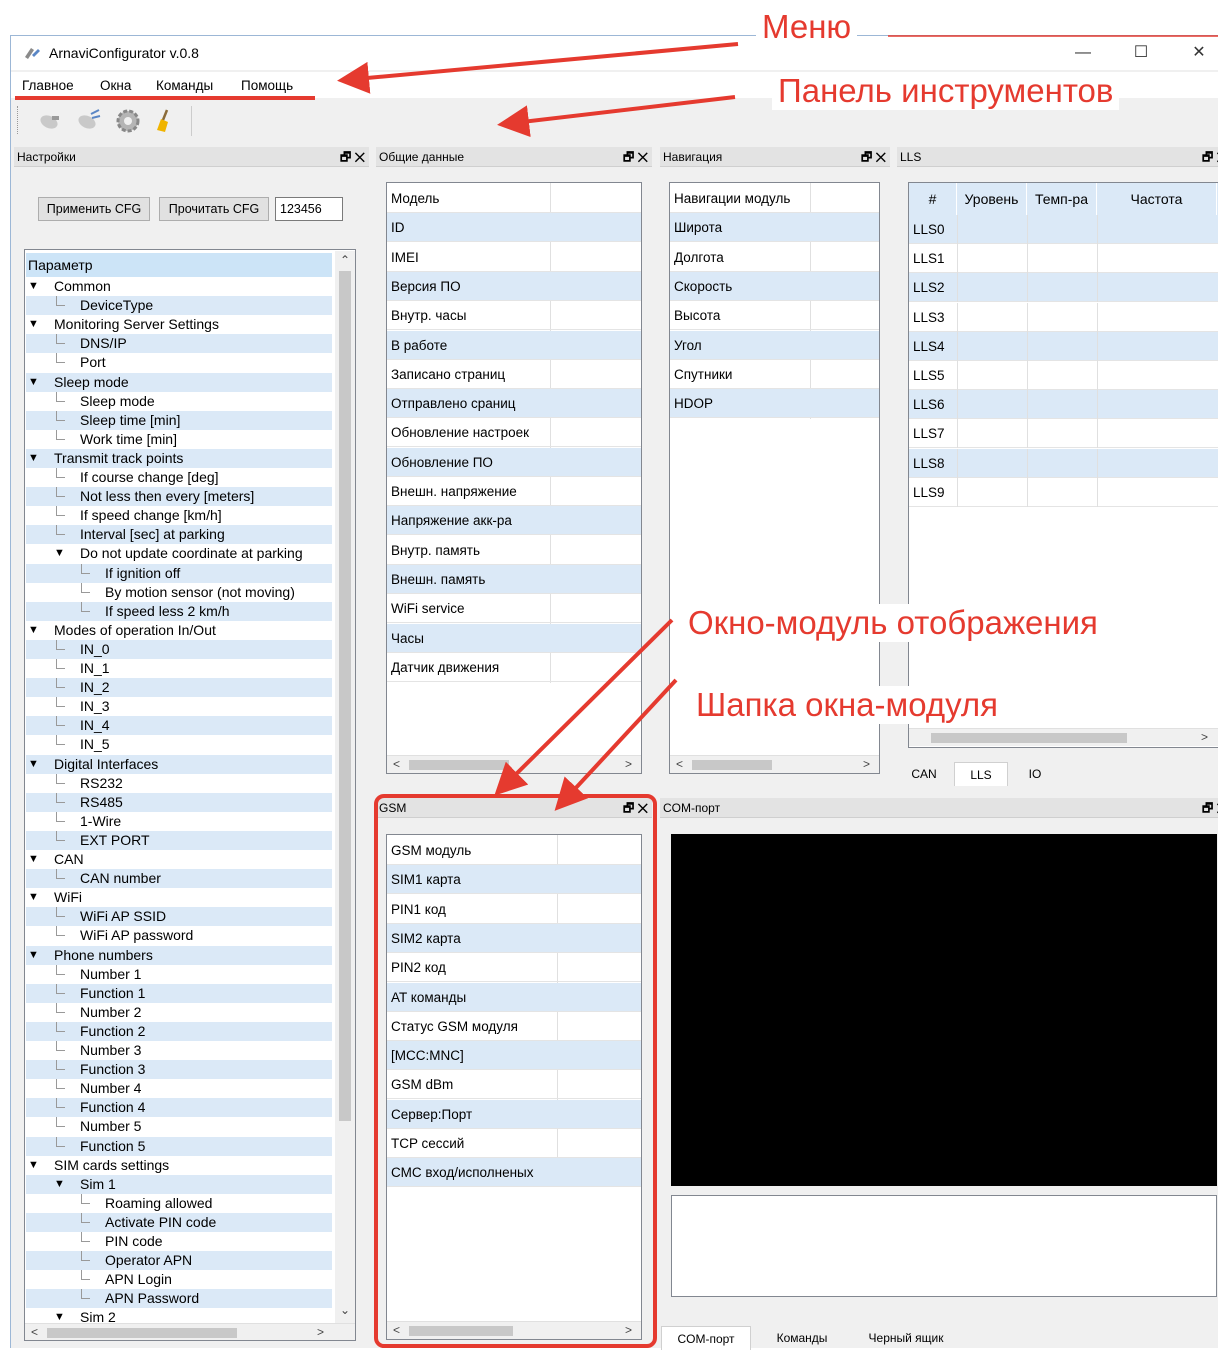 The width and height of the screenshot is (1218, 1351). I want to click on module-arrow, so click(584, 707).